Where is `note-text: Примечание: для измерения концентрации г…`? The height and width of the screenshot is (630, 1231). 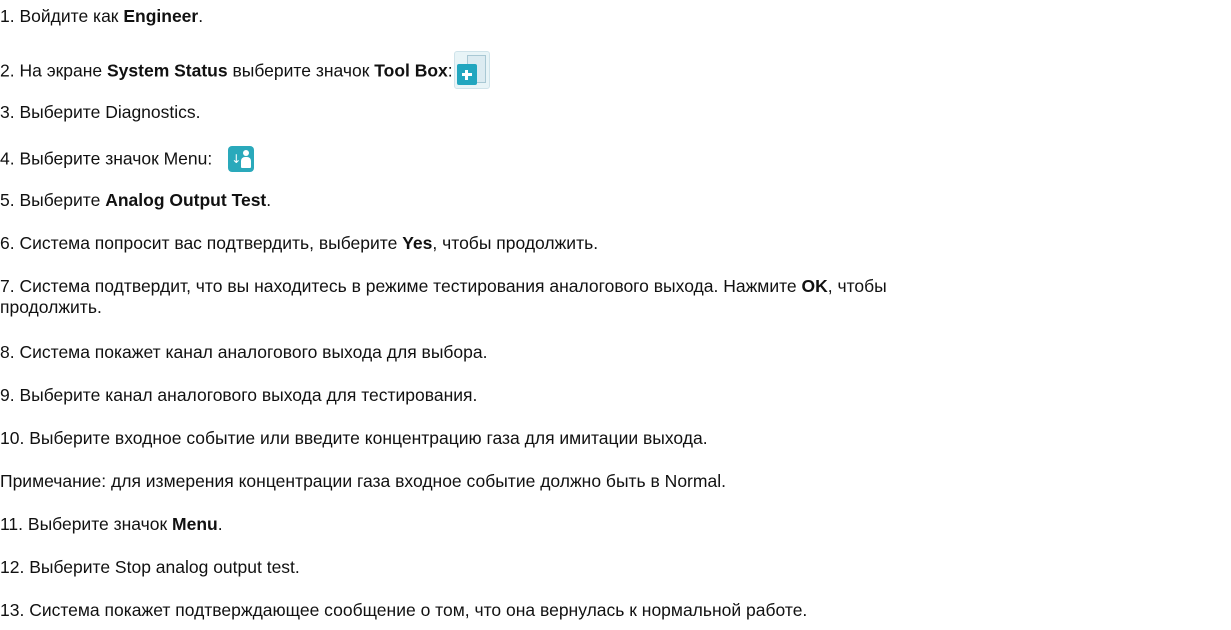
note-text: Примечание: для измерения концентрации г… is located at coordinates (363, 481).